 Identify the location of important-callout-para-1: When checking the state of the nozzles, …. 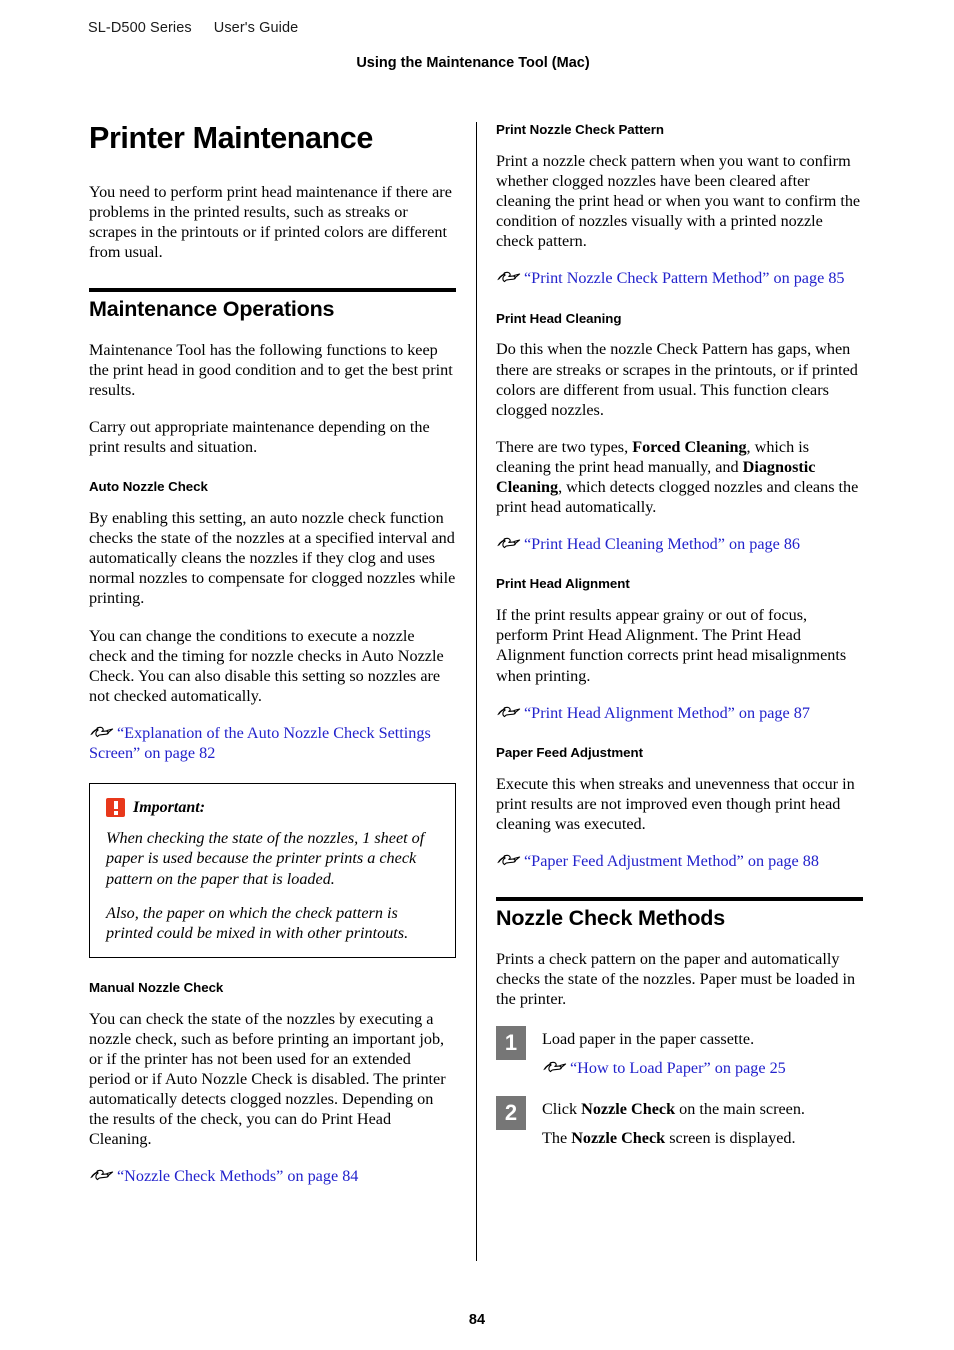
(265, 858).